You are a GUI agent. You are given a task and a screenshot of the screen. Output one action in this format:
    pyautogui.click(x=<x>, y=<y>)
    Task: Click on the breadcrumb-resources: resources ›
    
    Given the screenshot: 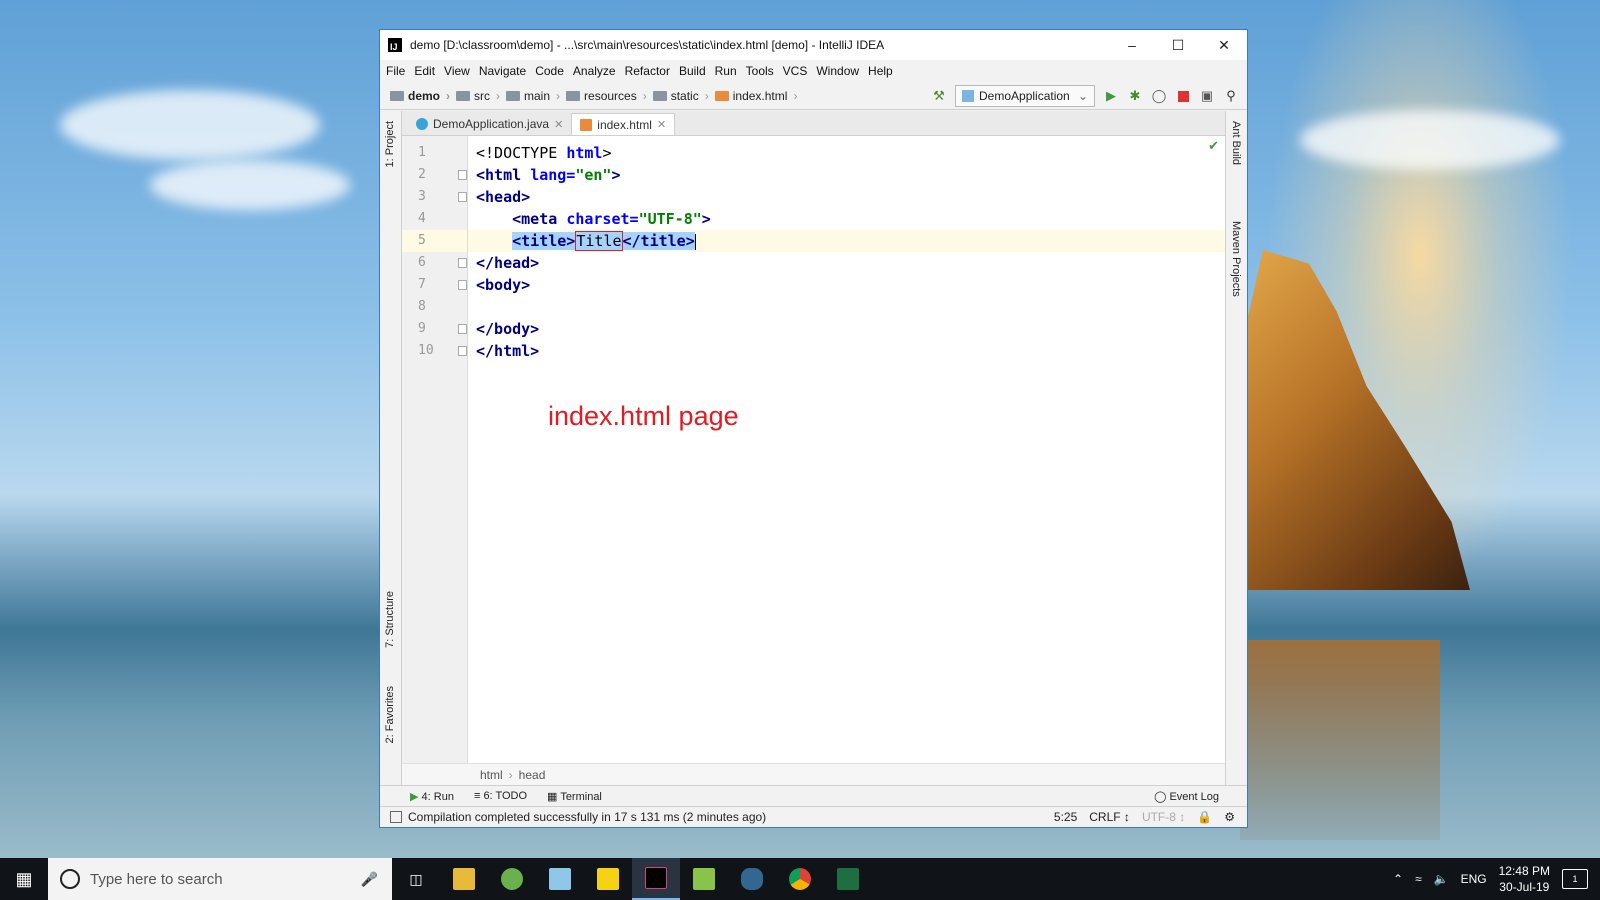 What is the action you would take?
    pyautogui.click(x=606, y=96)
    